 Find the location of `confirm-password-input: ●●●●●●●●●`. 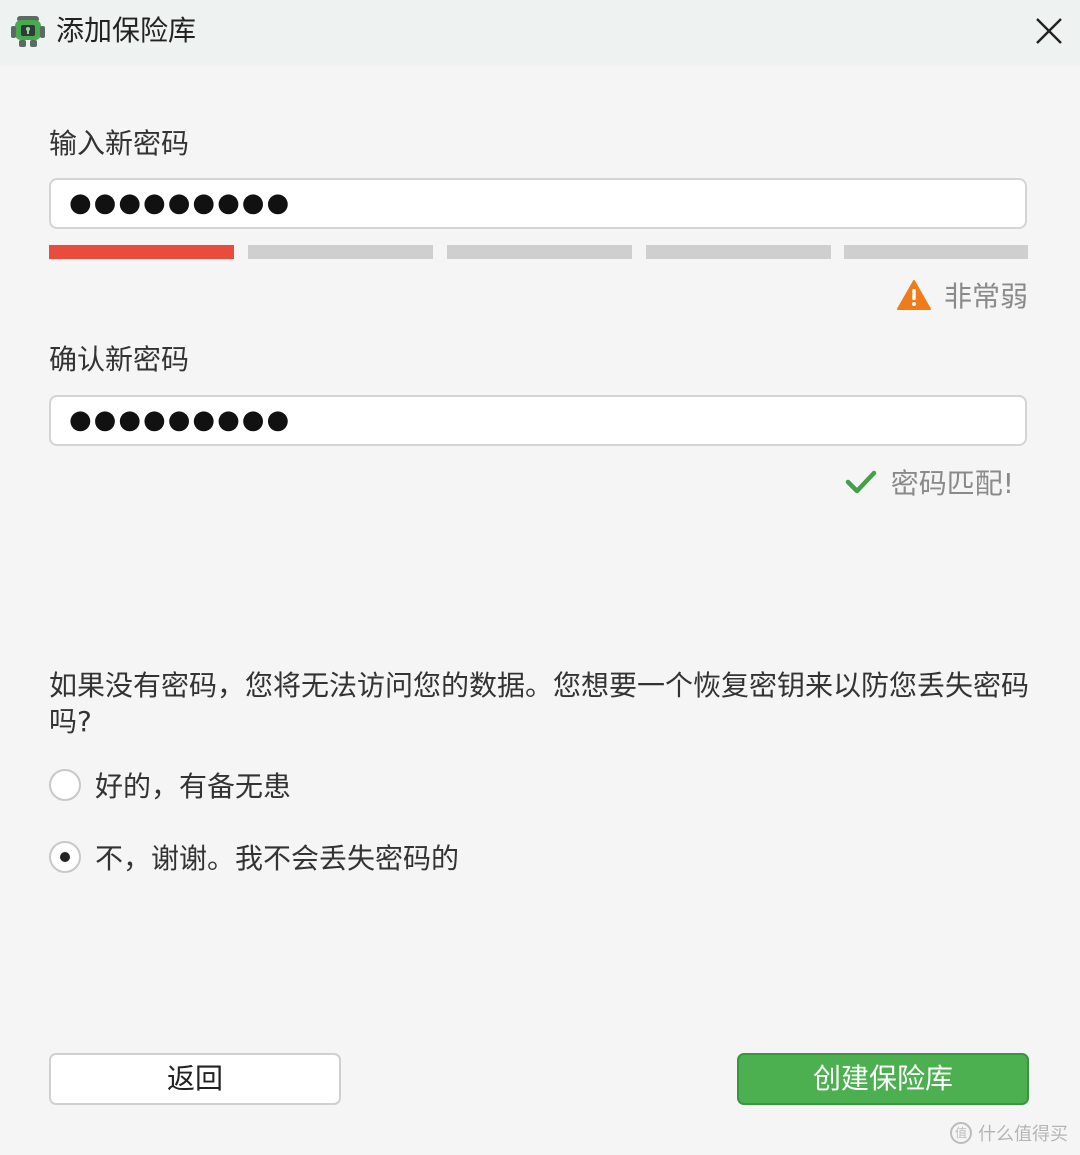

confirm-password-input: ●●●●●●●●● is located at coordinates (538, 420).